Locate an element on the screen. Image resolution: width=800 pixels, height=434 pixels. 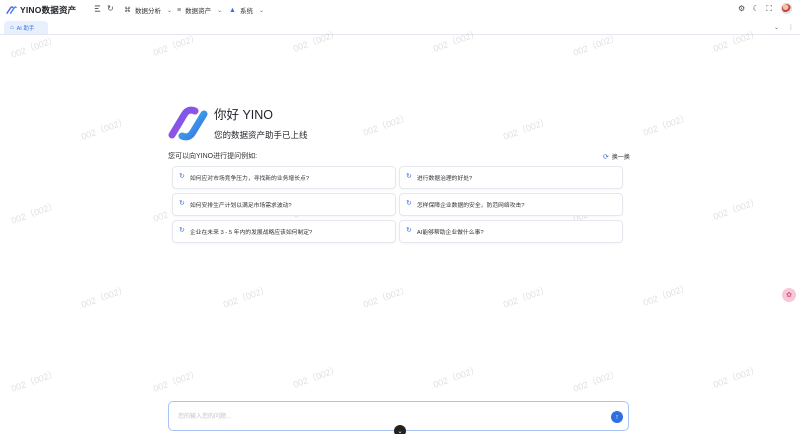
tab-label: AI 助手 is located at coordinates (25, 28).